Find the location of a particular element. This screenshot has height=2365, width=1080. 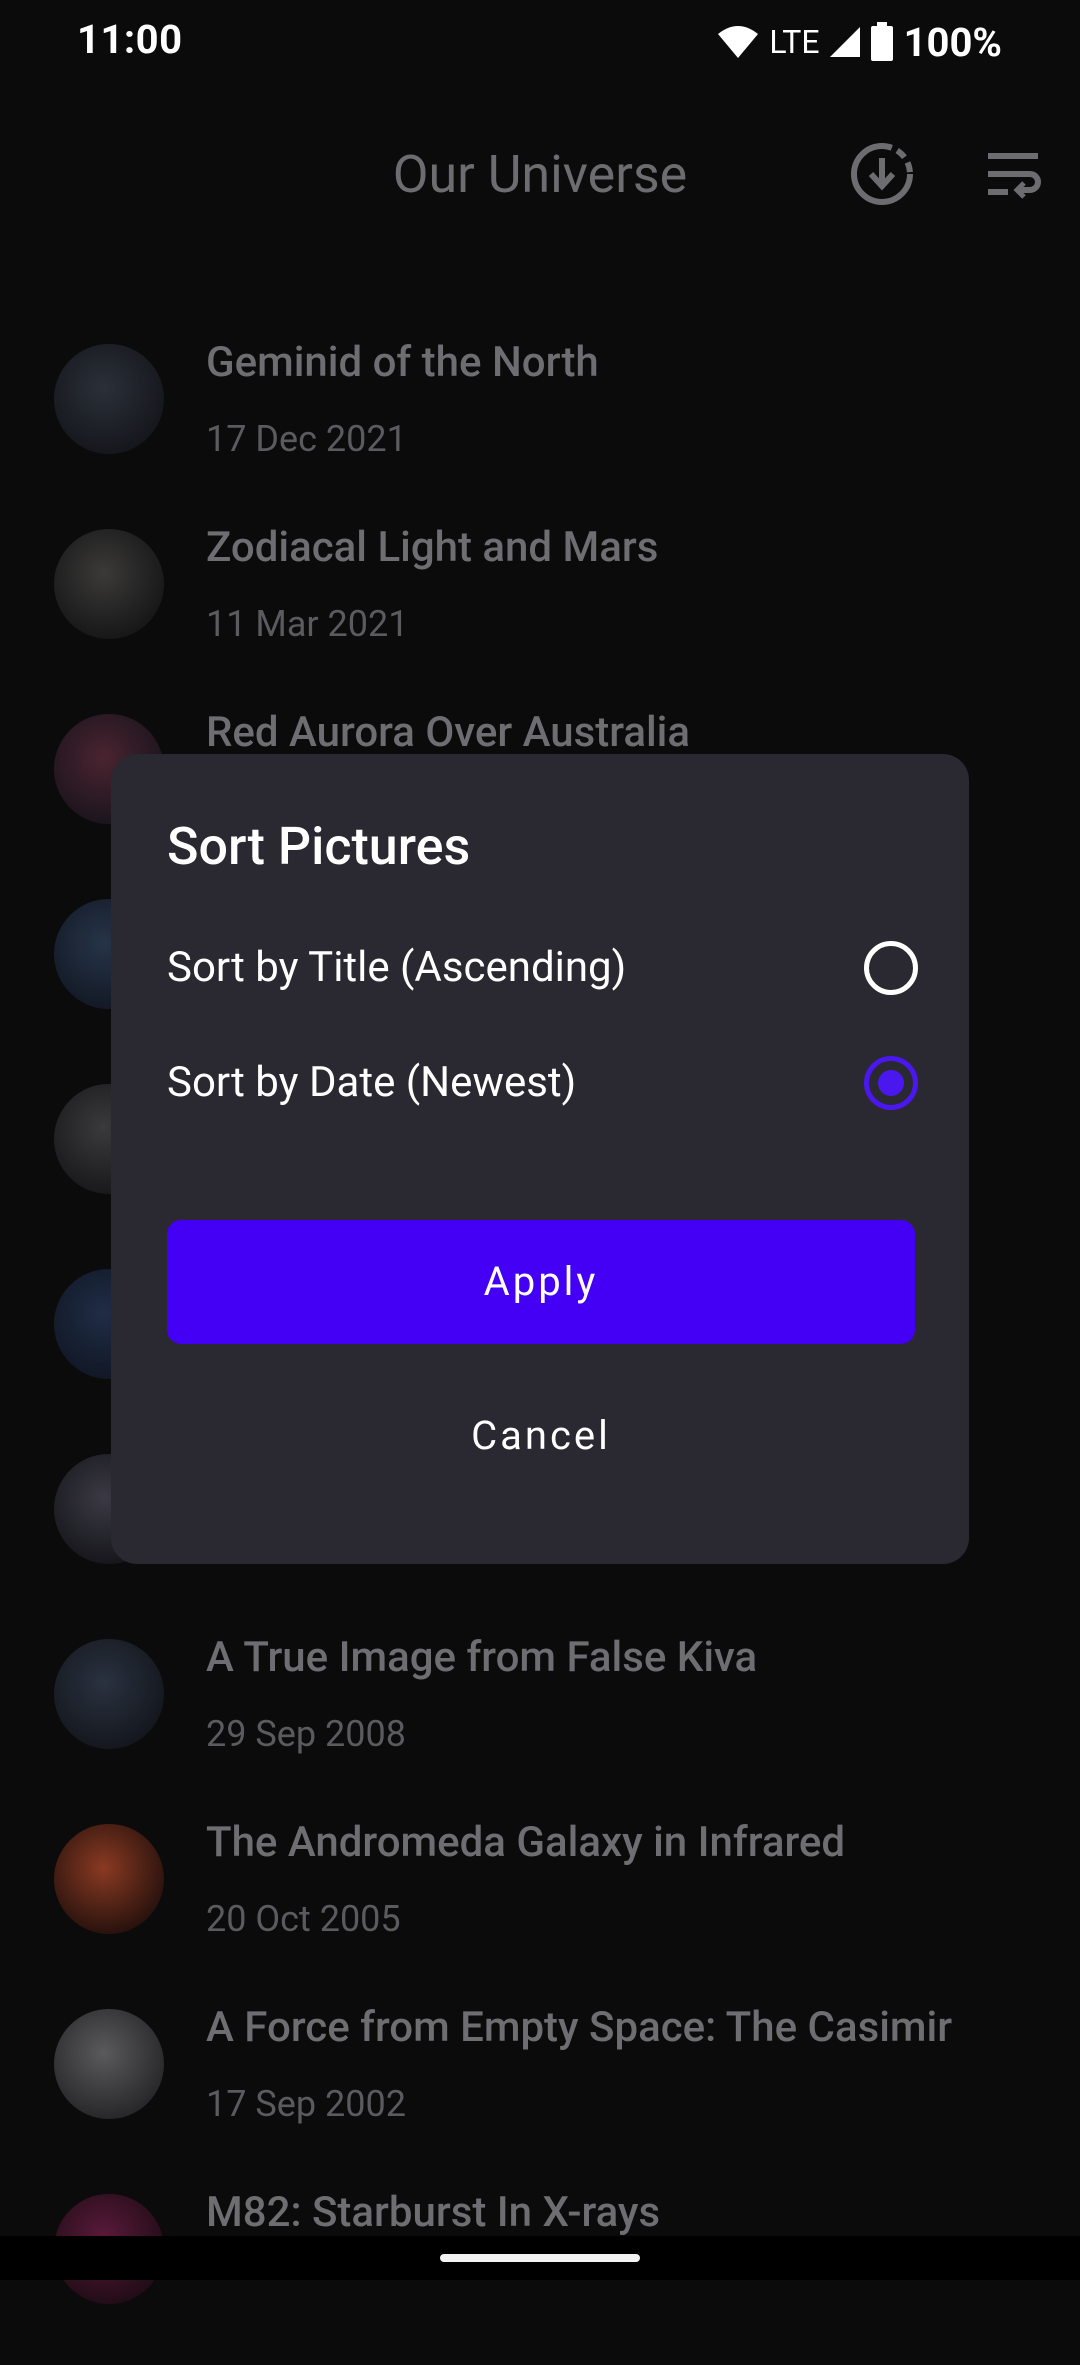

cell-signal-icon is located at coordinates (844, 42).